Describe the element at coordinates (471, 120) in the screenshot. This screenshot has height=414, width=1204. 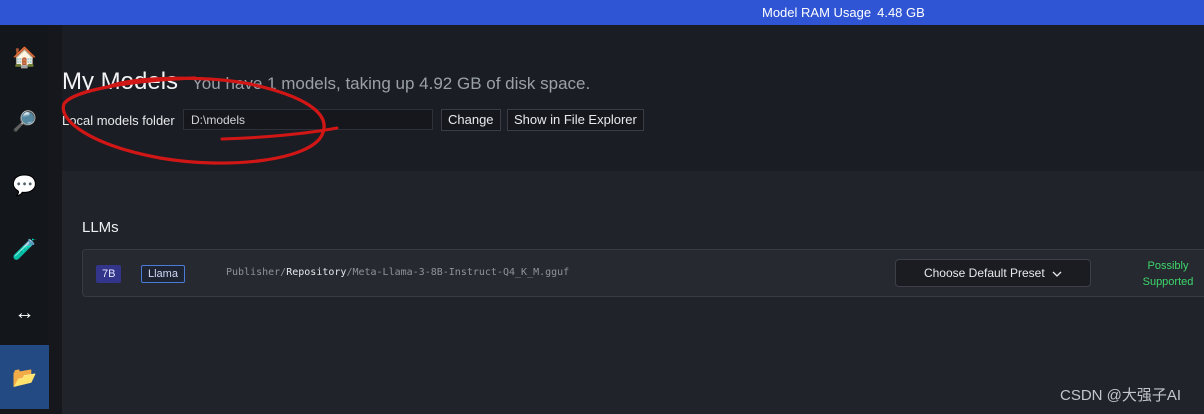
I see `change-folder-button: Change` at that location.